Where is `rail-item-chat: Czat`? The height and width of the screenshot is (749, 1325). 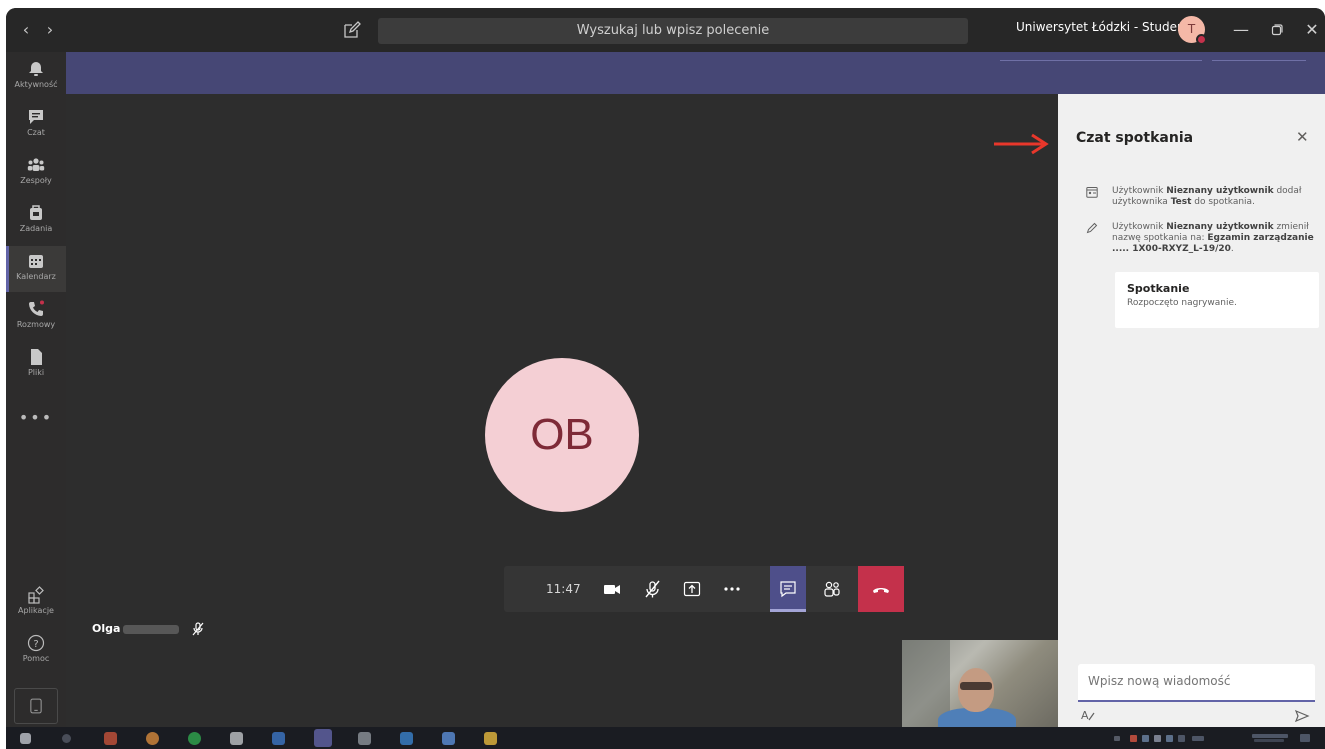
rail-item-chat: Czat is located at coordinates (36, 125).